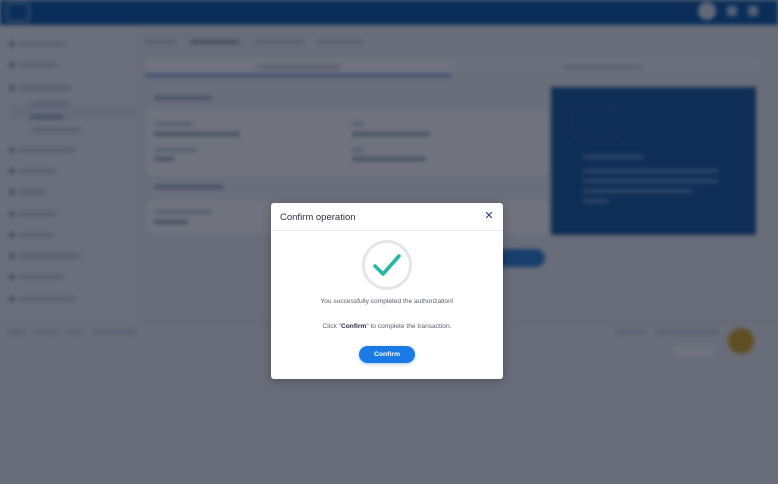 The image size is (778, 484). I want to click on close-icon: ✕, so click(489, 216).